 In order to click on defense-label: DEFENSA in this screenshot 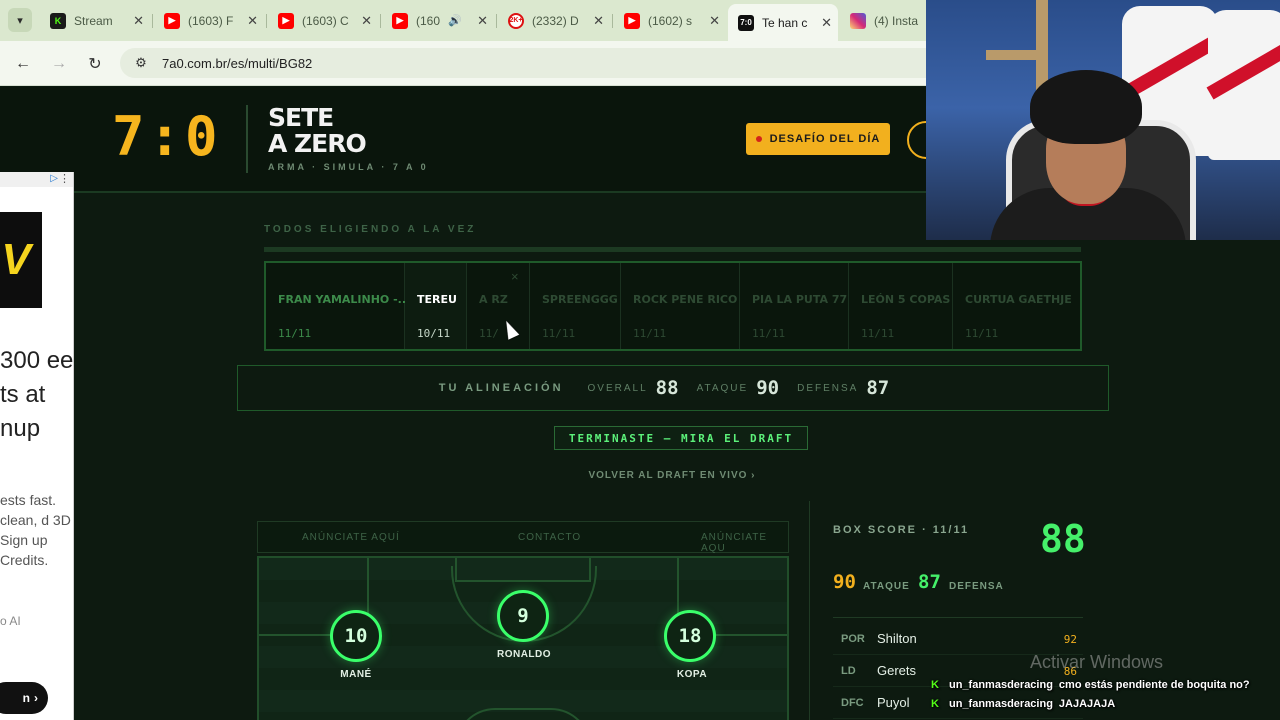, I will do `click(828, 388)`.